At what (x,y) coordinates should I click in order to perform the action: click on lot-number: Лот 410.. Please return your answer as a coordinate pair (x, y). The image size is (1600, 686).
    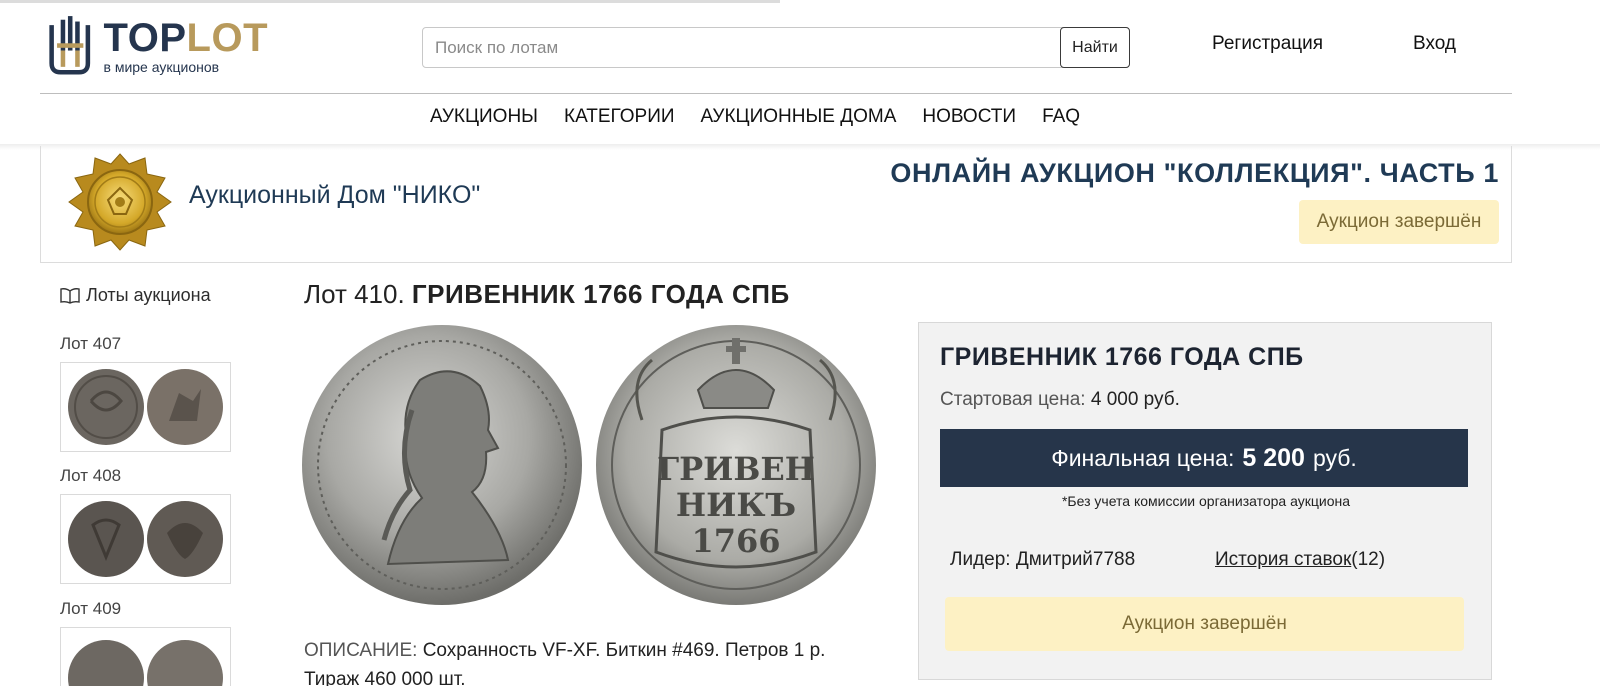
    Looking at the image, I should click on (354, 294).